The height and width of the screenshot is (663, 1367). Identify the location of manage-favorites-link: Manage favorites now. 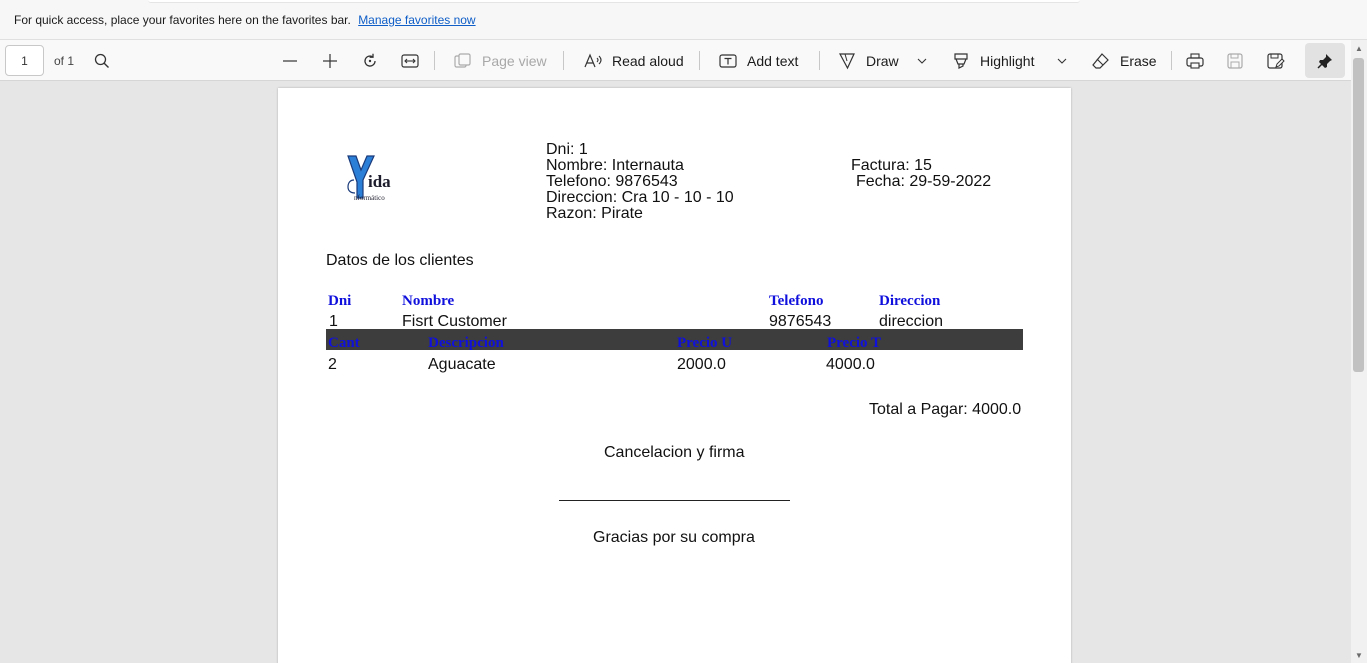
(416, 20).